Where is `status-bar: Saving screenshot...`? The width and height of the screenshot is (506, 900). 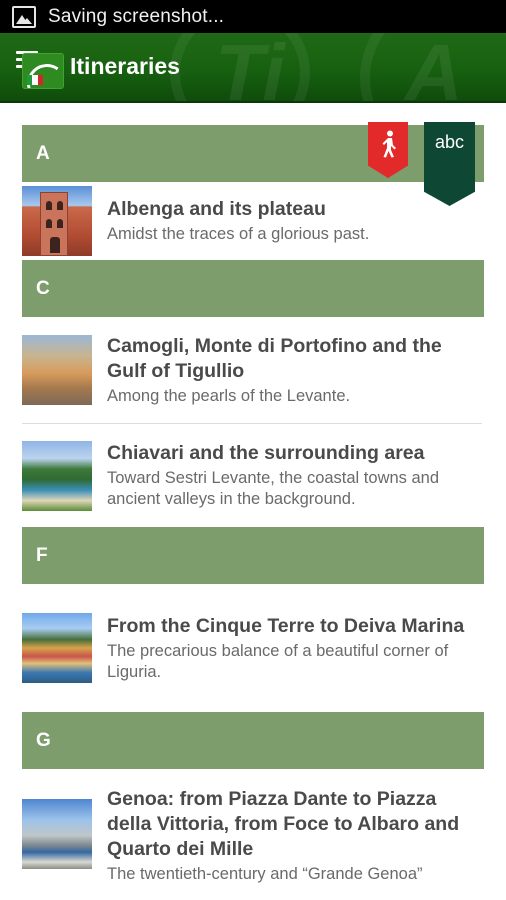 status-bar: Saving screenshot... is located at coordinates (253, 16).